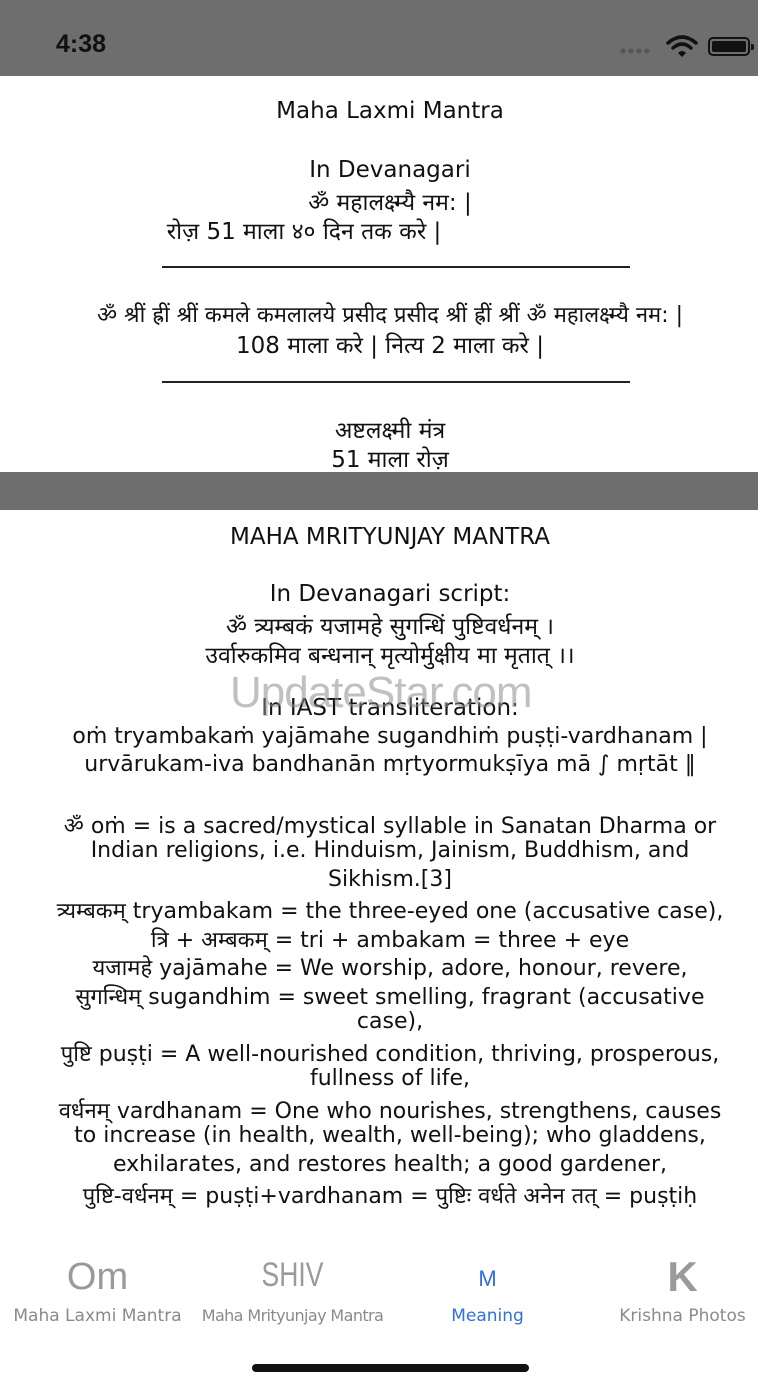 The height and width of the screenshot is (1387, 780). What do you see at coordinates (390, 170) in the screenshot?
I see `laxmi-devanagari-heading: In Devanagari` at bounding box center [390, 170].